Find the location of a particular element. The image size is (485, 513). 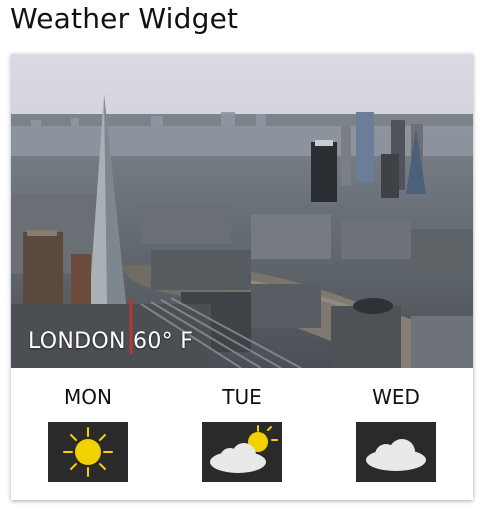

cloudy-icon is located at coordinates (396, 452).